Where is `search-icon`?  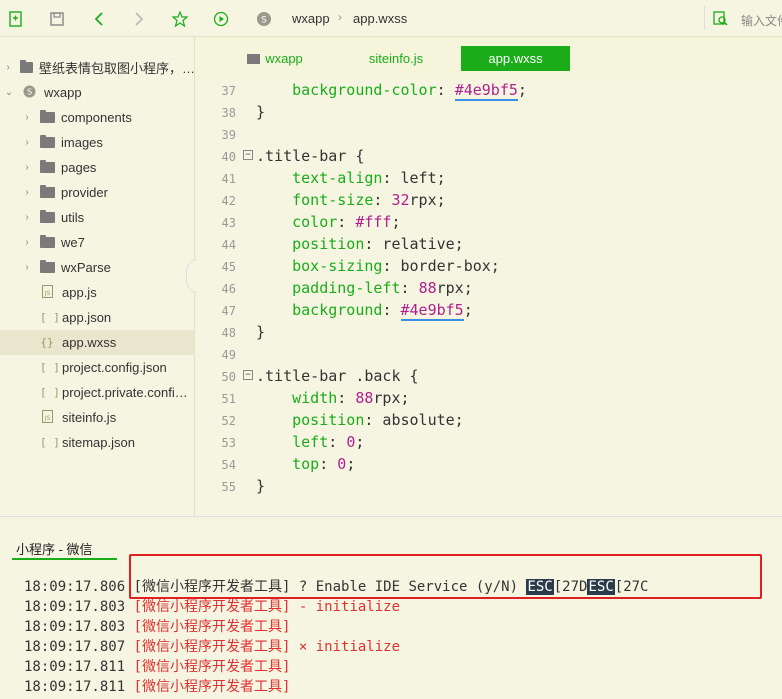 search-icon is located at coordinates (721, 20).